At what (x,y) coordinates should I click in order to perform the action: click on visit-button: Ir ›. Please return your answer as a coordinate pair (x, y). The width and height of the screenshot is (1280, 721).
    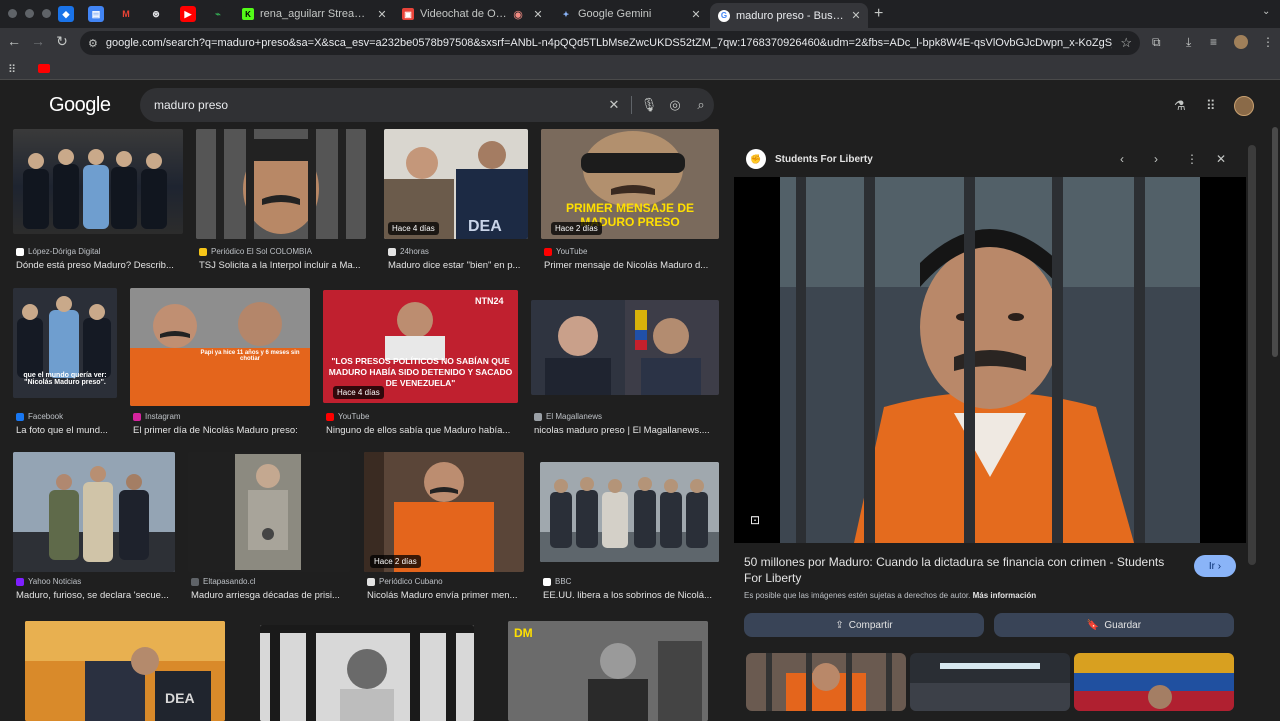
    Looking at the image, I should click on (1215, 566).